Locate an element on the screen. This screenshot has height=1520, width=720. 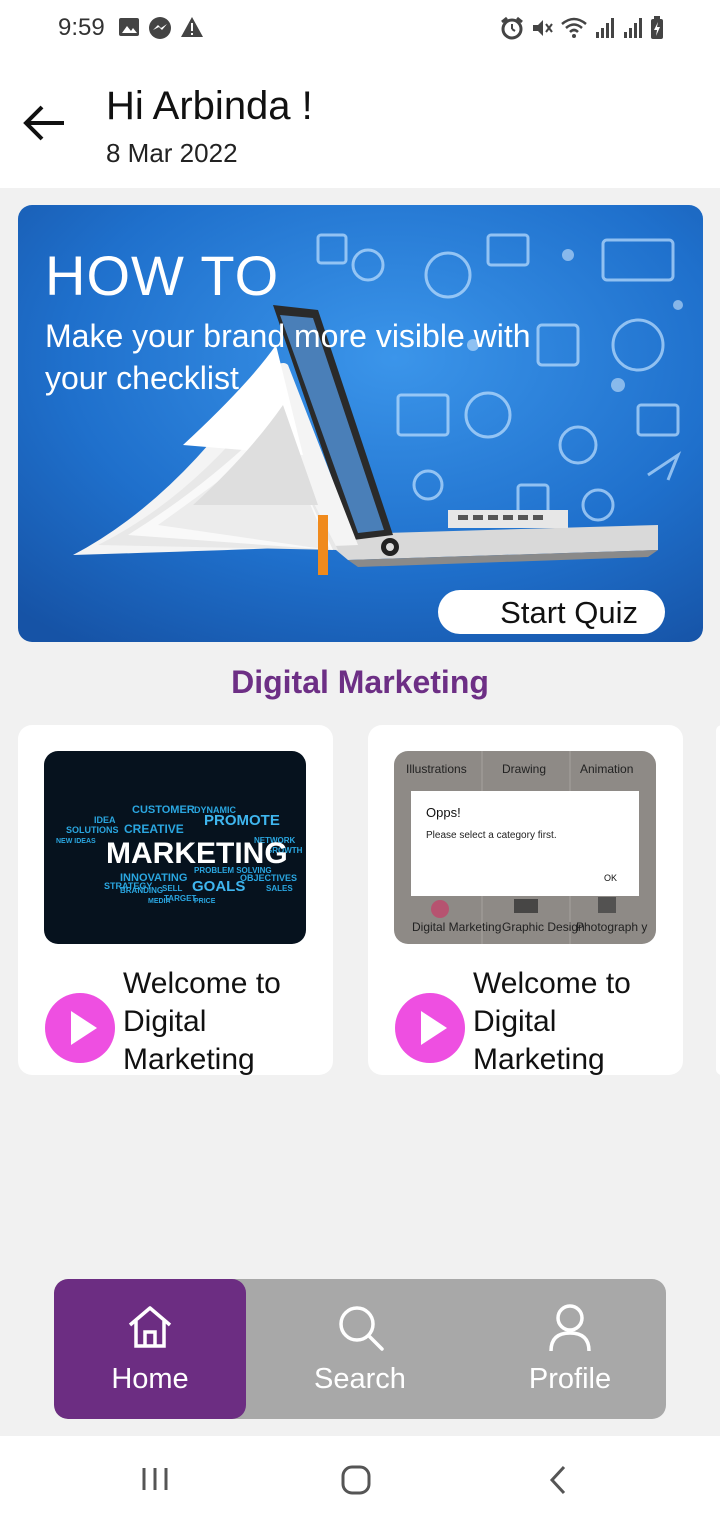
word-dynamic: DYNAMIC is located at coordinates (215, 810).